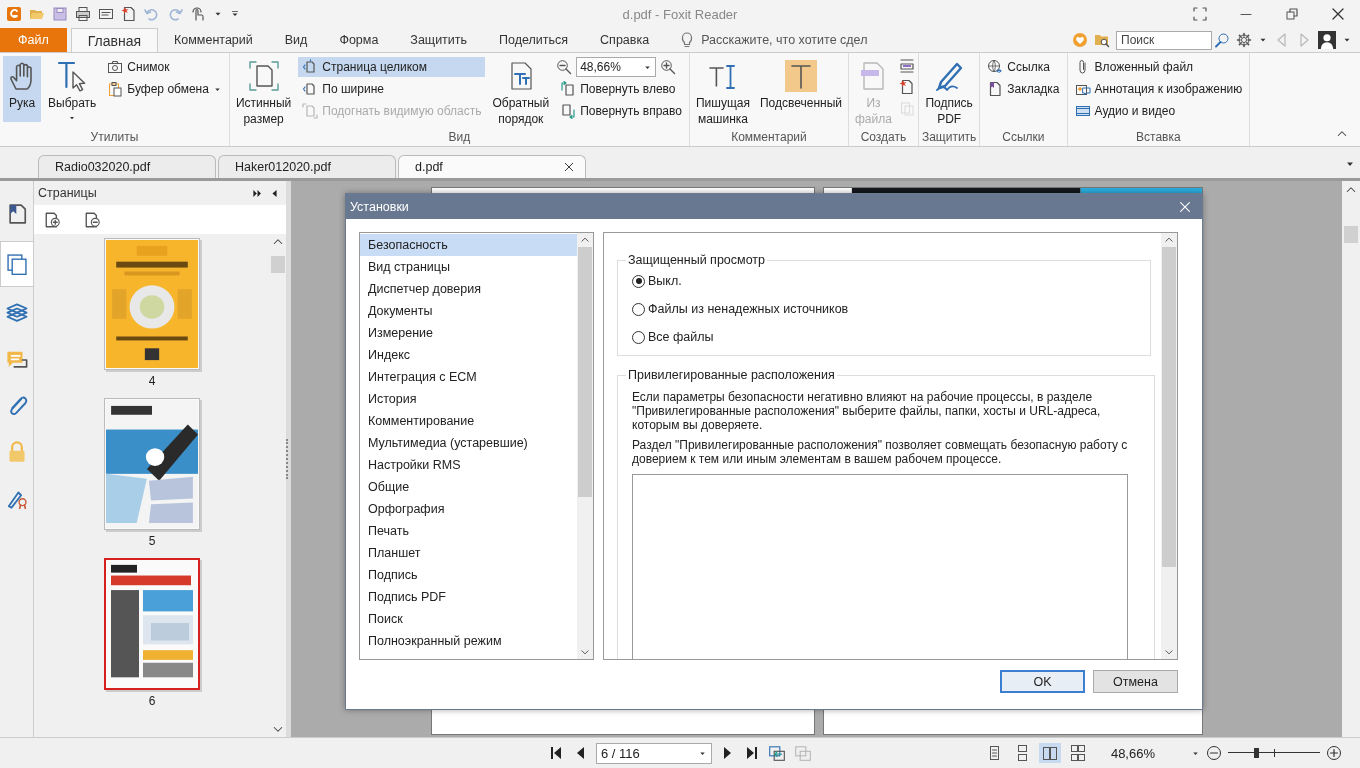 The height and width of the screenshot is (768, 1360). What do you see at coordinates (801, 40) in the screenshot?
I see `tell-me-field: Расскажите, что хотите сдел` at bounding box center [801, 40].